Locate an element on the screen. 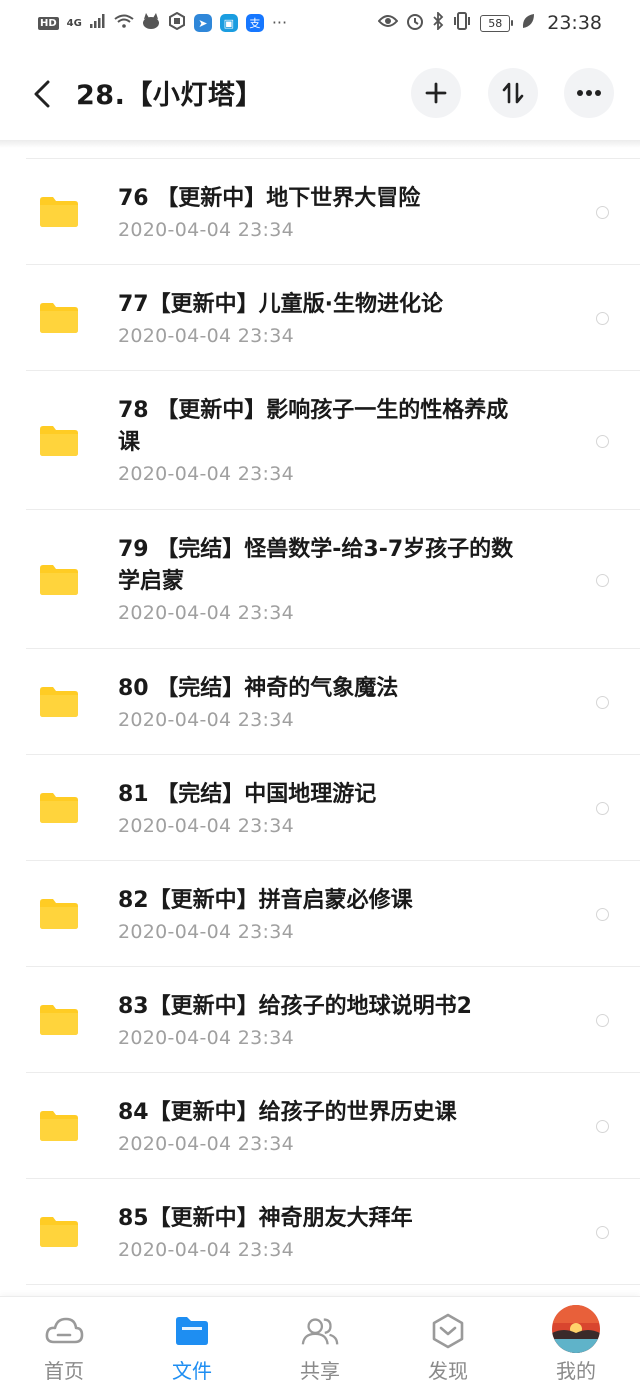 The width and height of the screenshot is (640, 1387). nav-discover: 发现 is located at coordinates (448, 1342).